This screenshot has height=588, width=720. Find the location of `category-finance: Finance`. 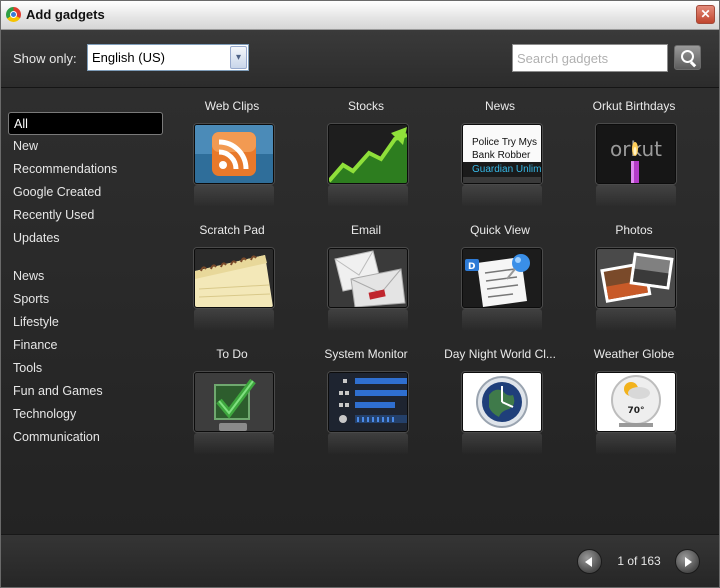

category-finance: Finance is located at coordinates (85, 345).